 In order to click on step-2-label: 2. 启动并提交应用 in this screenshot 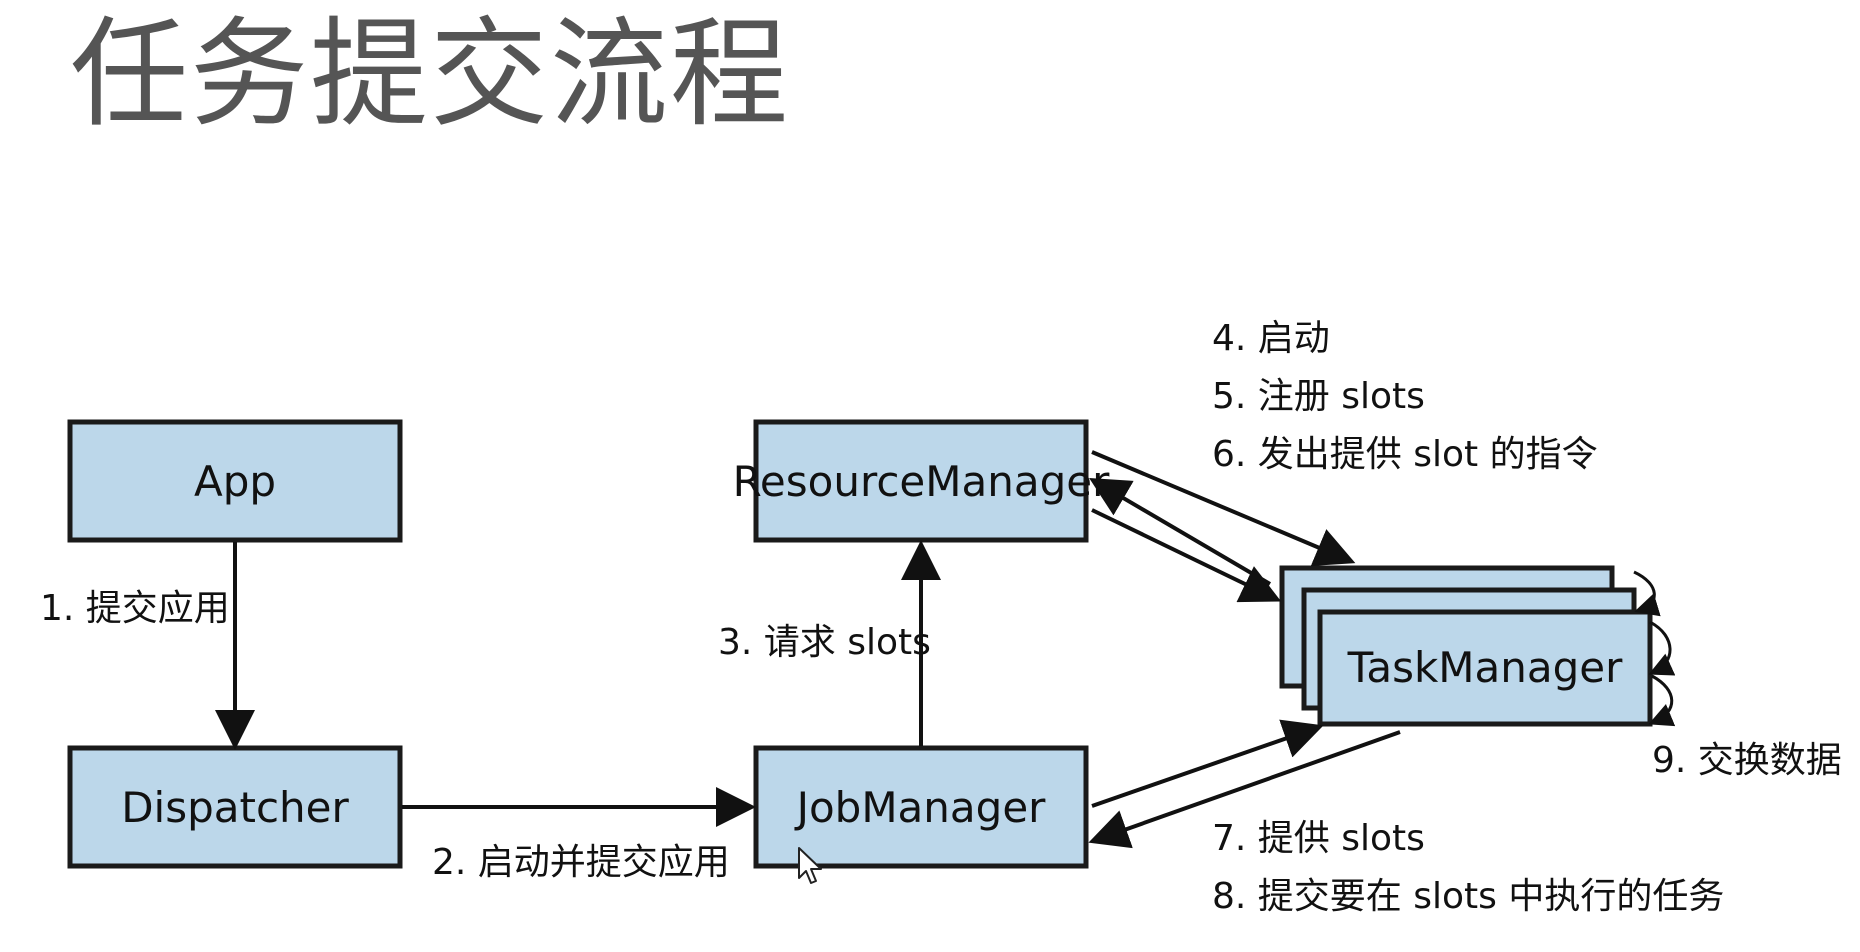, I will do `click(581, 862)`.